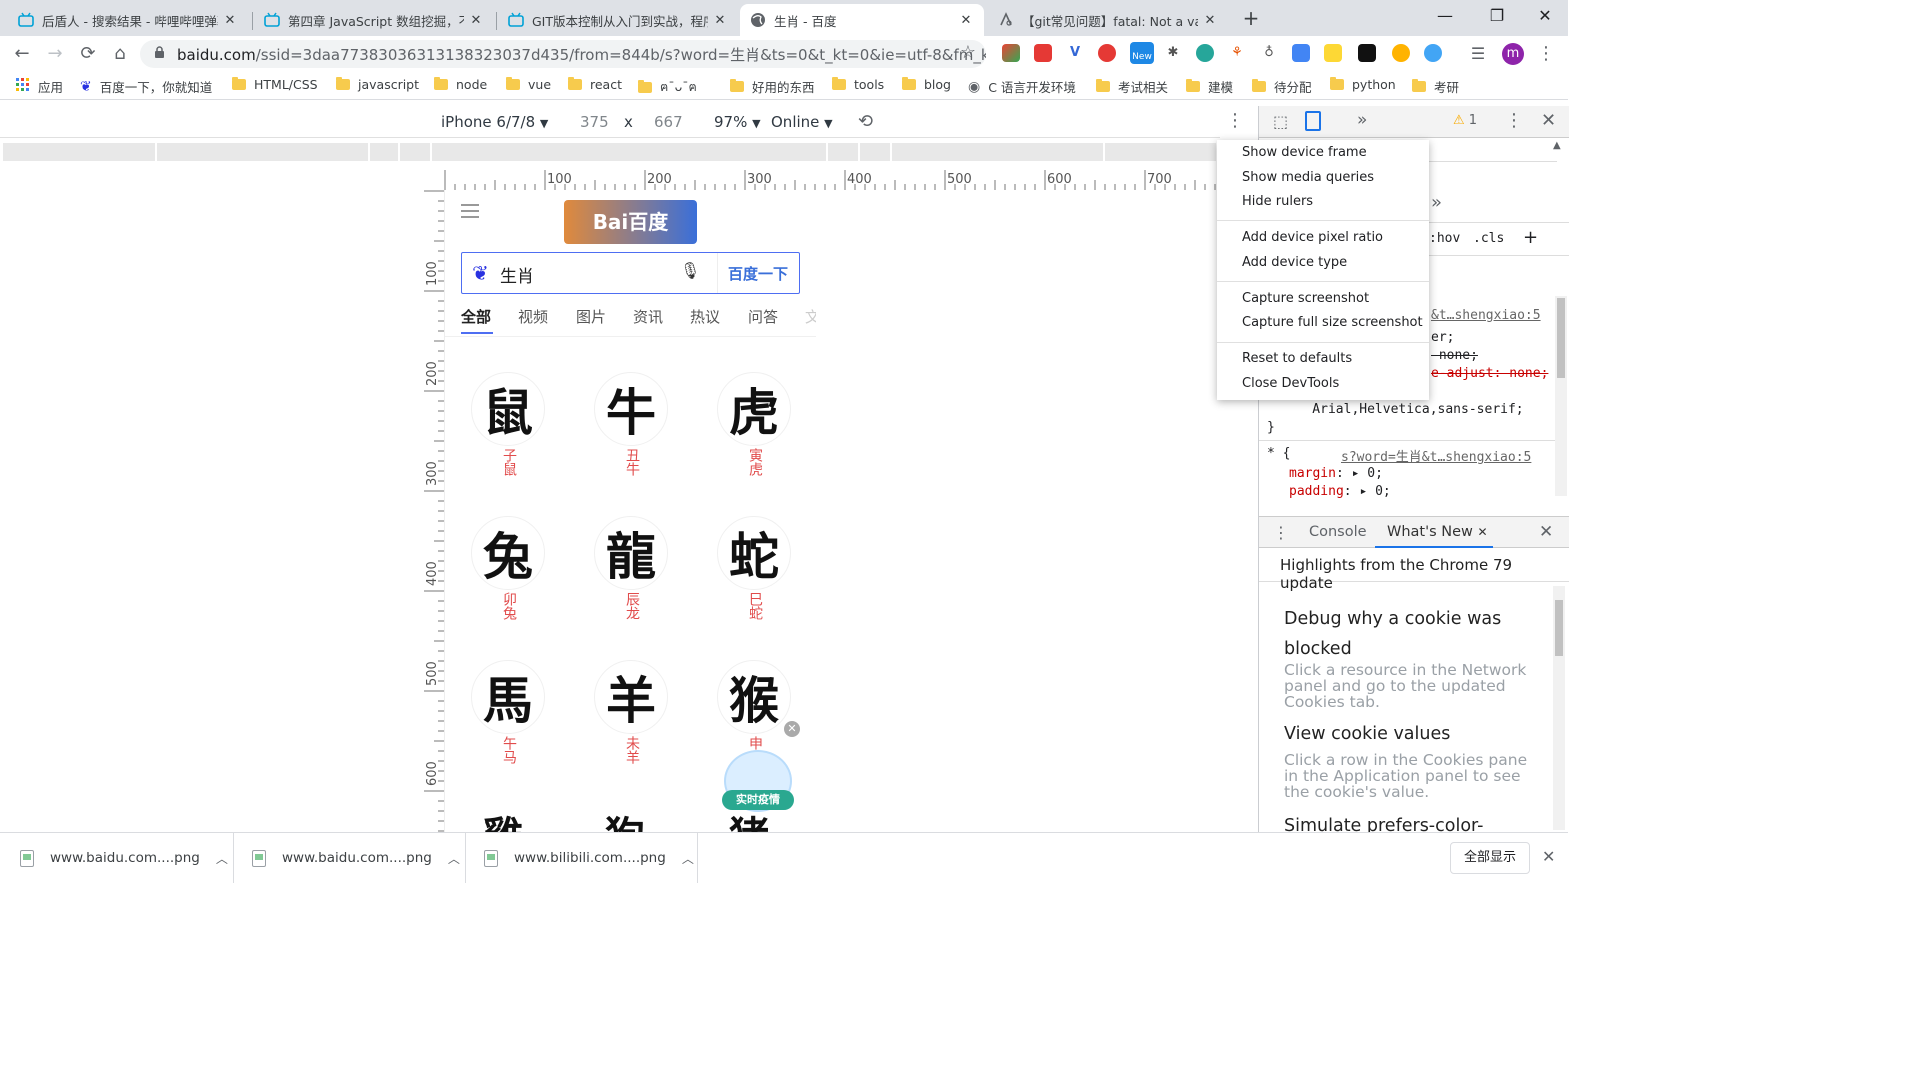  What do you see at coordinates (1280, 121) in the screenshot?
I see `inspect-element-icon: ⬚` at bounding box center [1280, 121].